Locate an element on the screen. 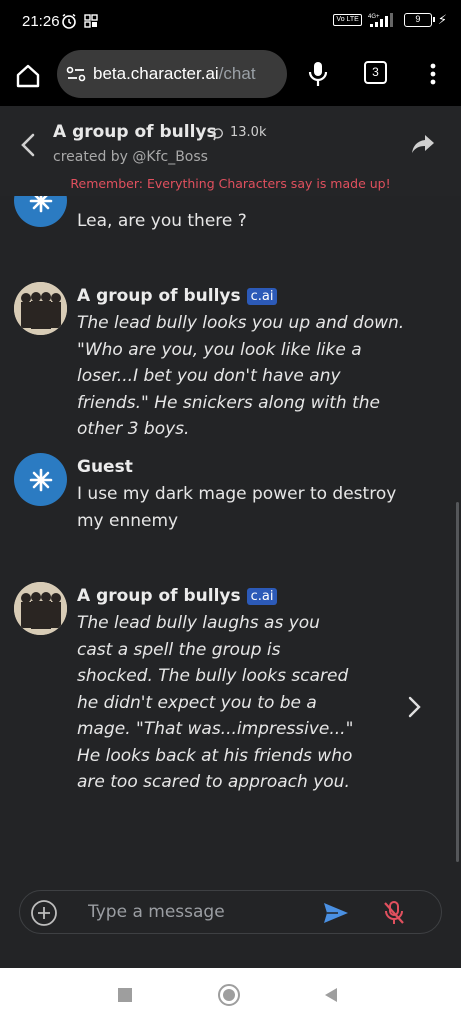 This screenshot has height=1024, width=461. status-indicators: Vo LTE 4G+ 9 ⚡ is located at coordinates (390, 20).